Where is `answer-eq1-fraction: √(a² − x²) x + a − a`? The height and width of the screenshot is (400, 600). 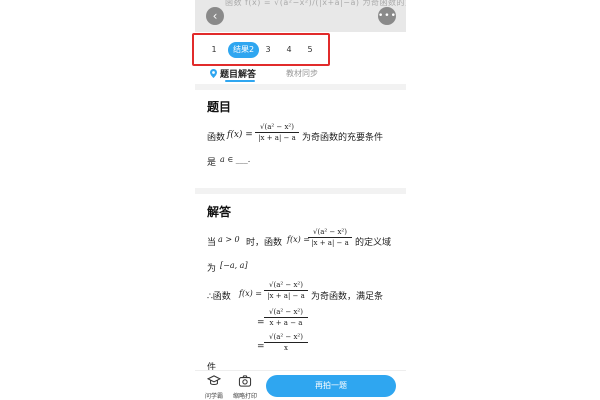
answer-eq1-fraction: √(a² − x²) x + a − a is located at coordinates (286, 317).